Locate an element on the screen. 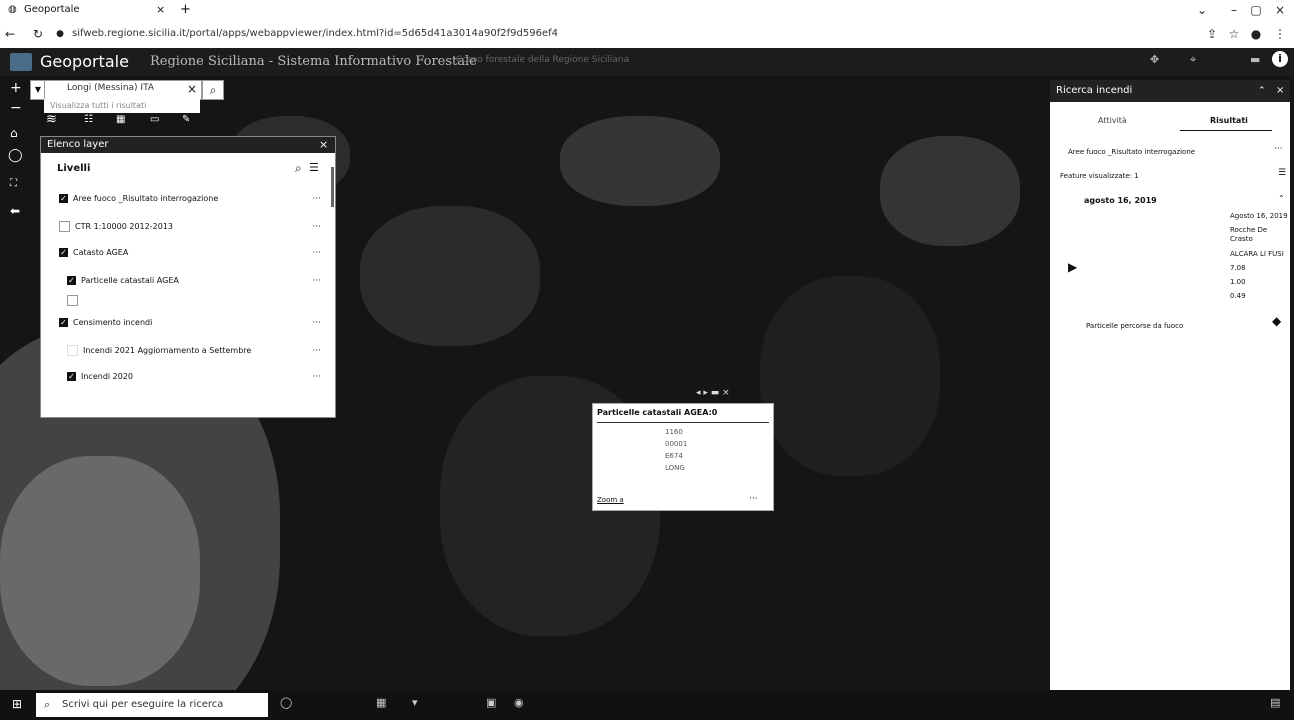 This screenshot has width=1294, height=720. tab-list-icon: ⌄ is located at coordinates (1202, 10).